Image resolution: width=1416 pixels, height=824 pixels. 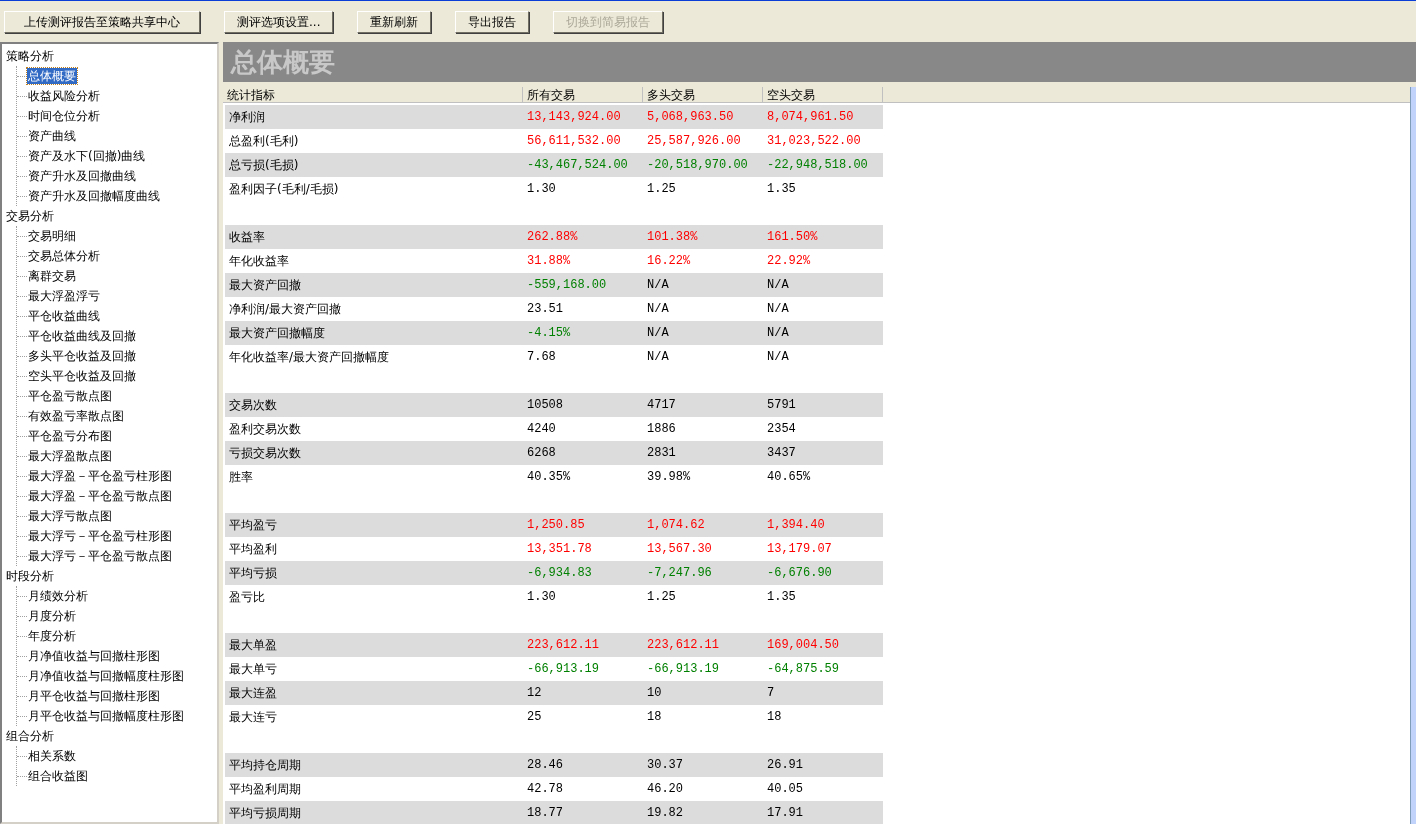 I want to click on scrollbar, so click(x=1413, y=455).